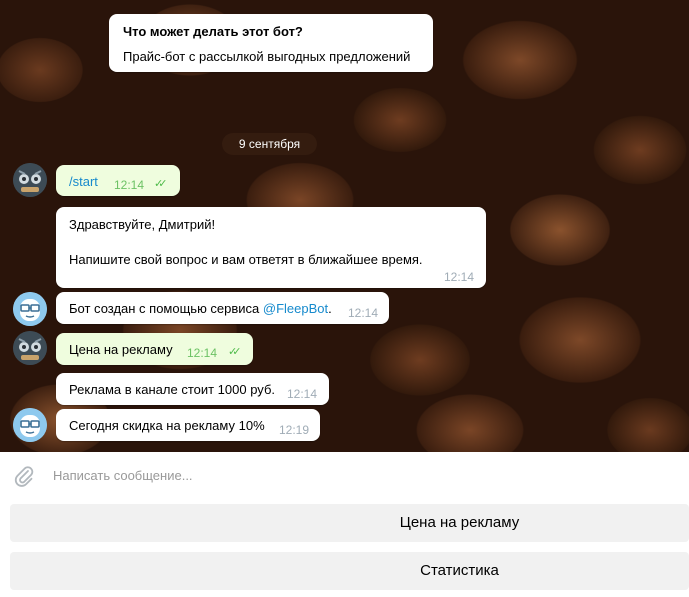 The width and height of the screenshot is (689, 597). I want to click on paperclip-icon, so click(24, 476).